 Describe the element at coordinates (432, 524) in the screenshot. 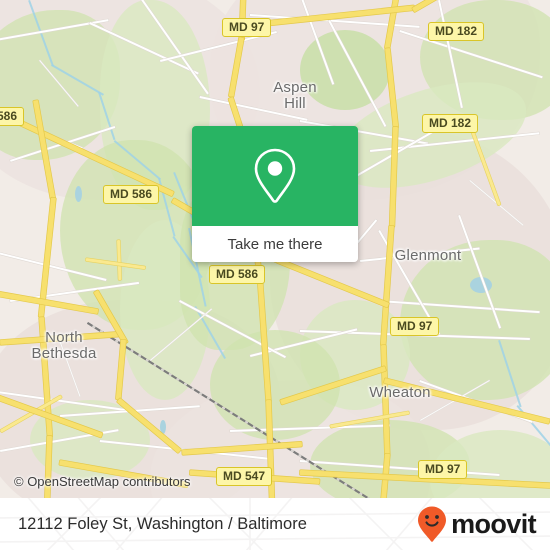

I see `moovit-smiley-pin-icon` at that location.